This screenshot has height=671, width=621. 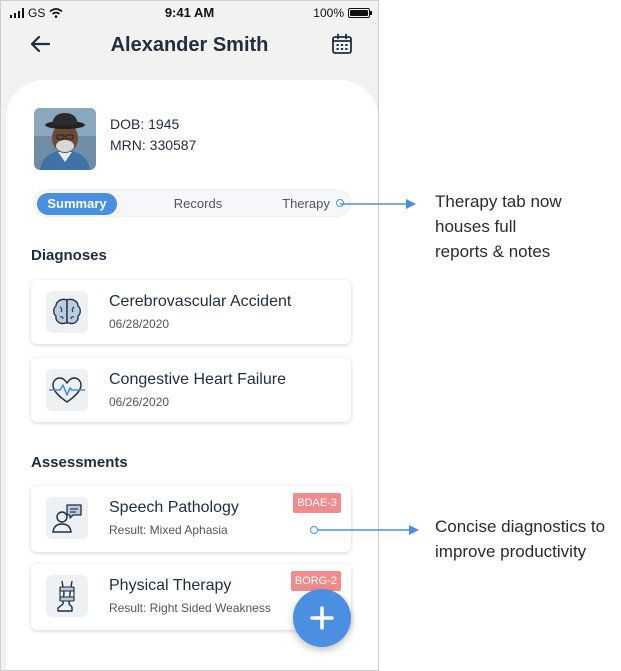 I want to click on brain-icon, so click(x=67, y=311).